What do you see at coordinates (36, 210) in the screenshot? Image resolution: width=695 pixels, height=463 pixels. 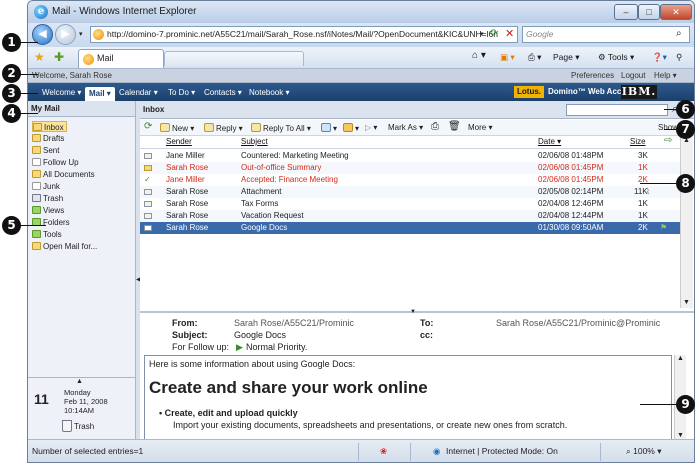 I see `views-icon` at bounding box center [36, 210].